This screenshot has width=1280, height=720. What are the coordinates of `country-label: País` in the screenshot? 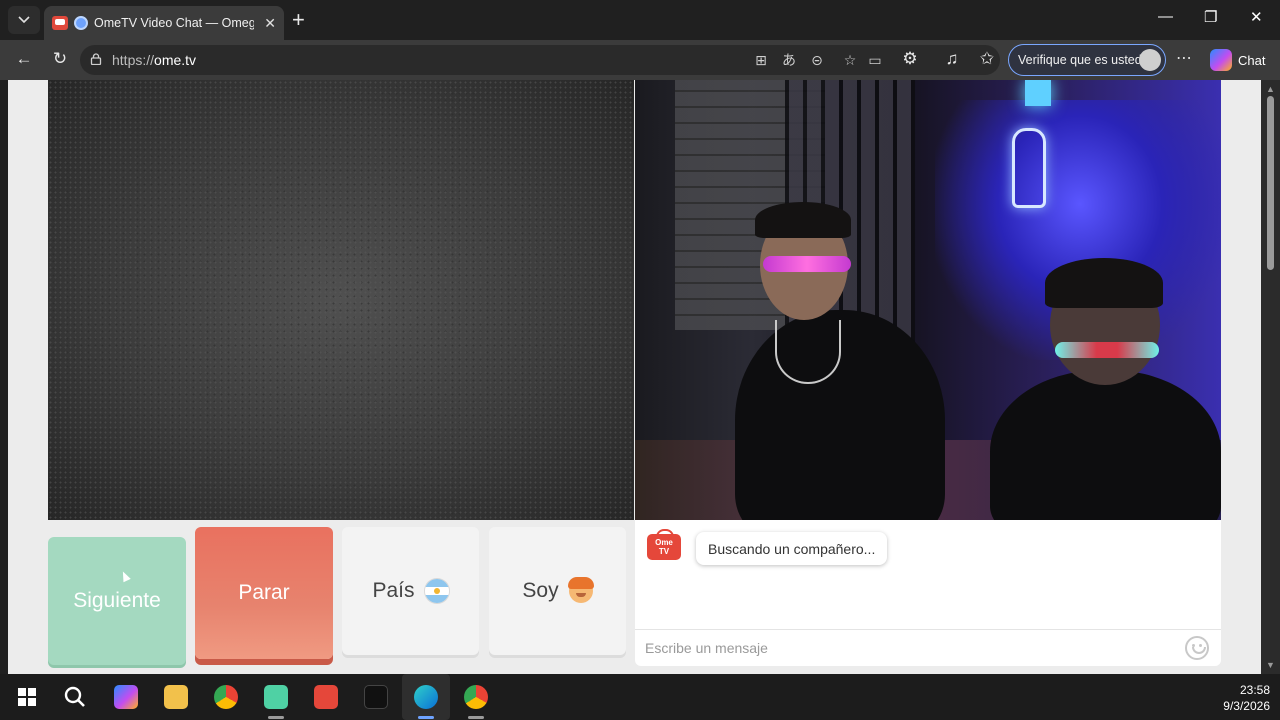 It's located at (393, 590).